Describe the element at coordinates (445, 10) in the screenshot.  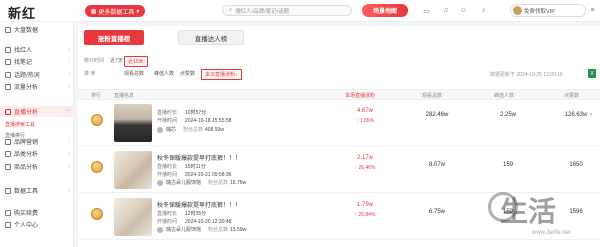
I see `bell-icon: ♫` at that location.